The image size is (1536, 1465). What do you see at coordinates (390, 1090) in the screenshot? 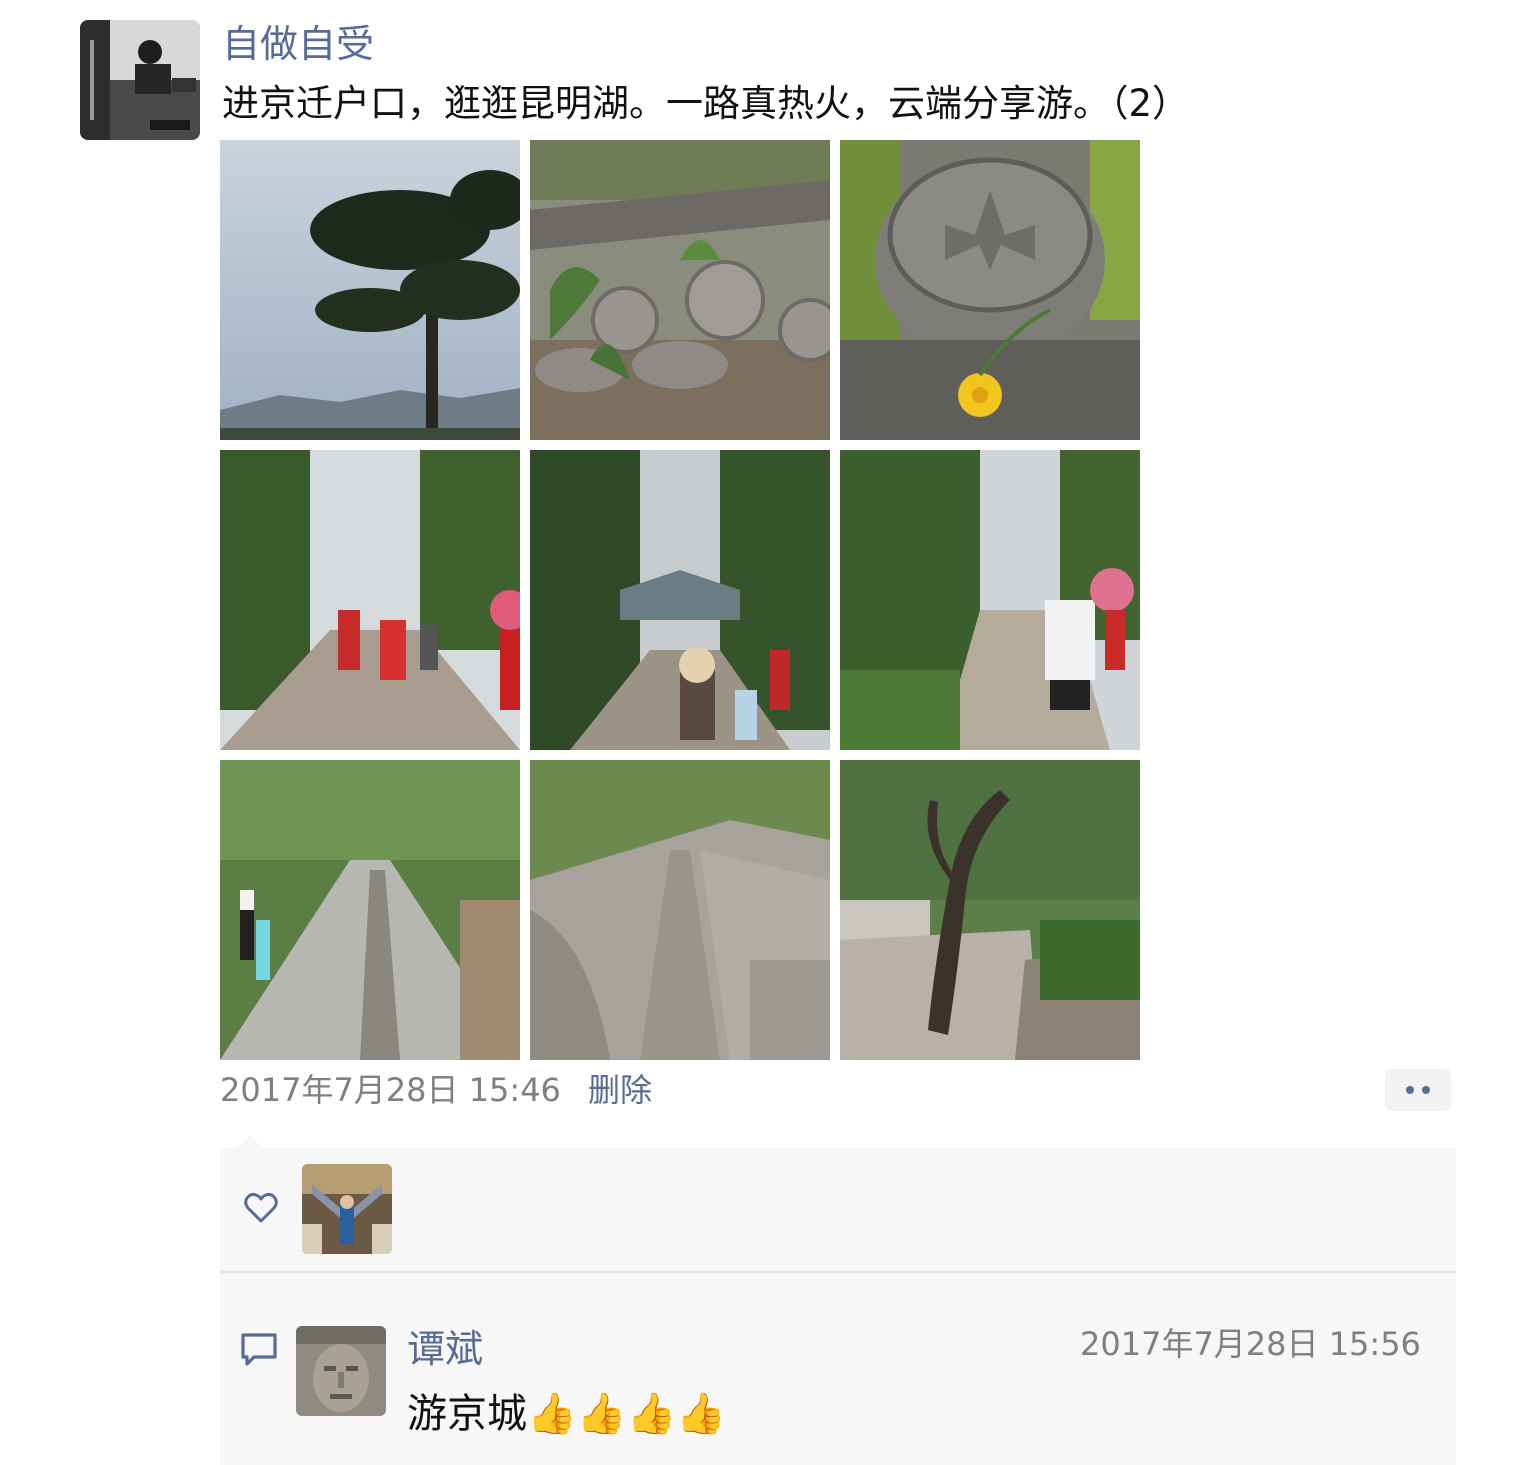
I see `post-timestamp: 2017年7月28日 15:46` at bounding box center [390, 1090].